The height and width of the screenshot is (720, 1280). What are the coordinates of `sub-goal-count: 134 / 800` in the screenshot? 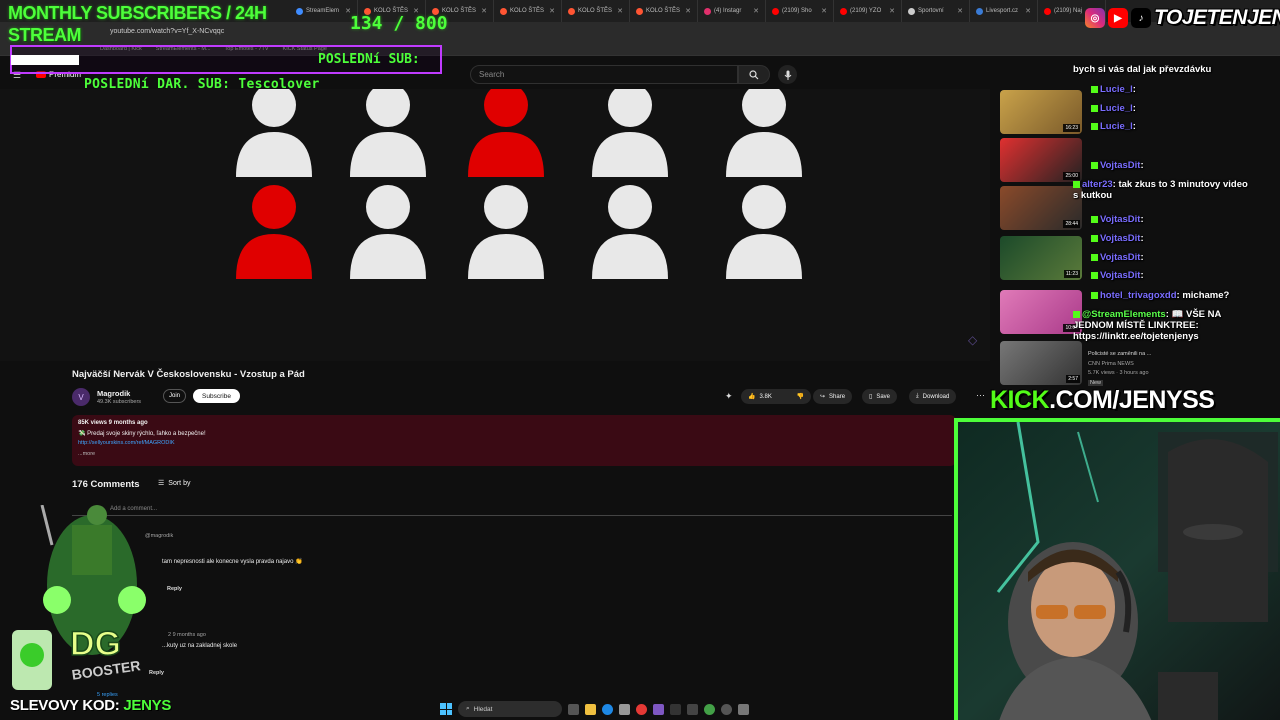 It's located at (399, 23).